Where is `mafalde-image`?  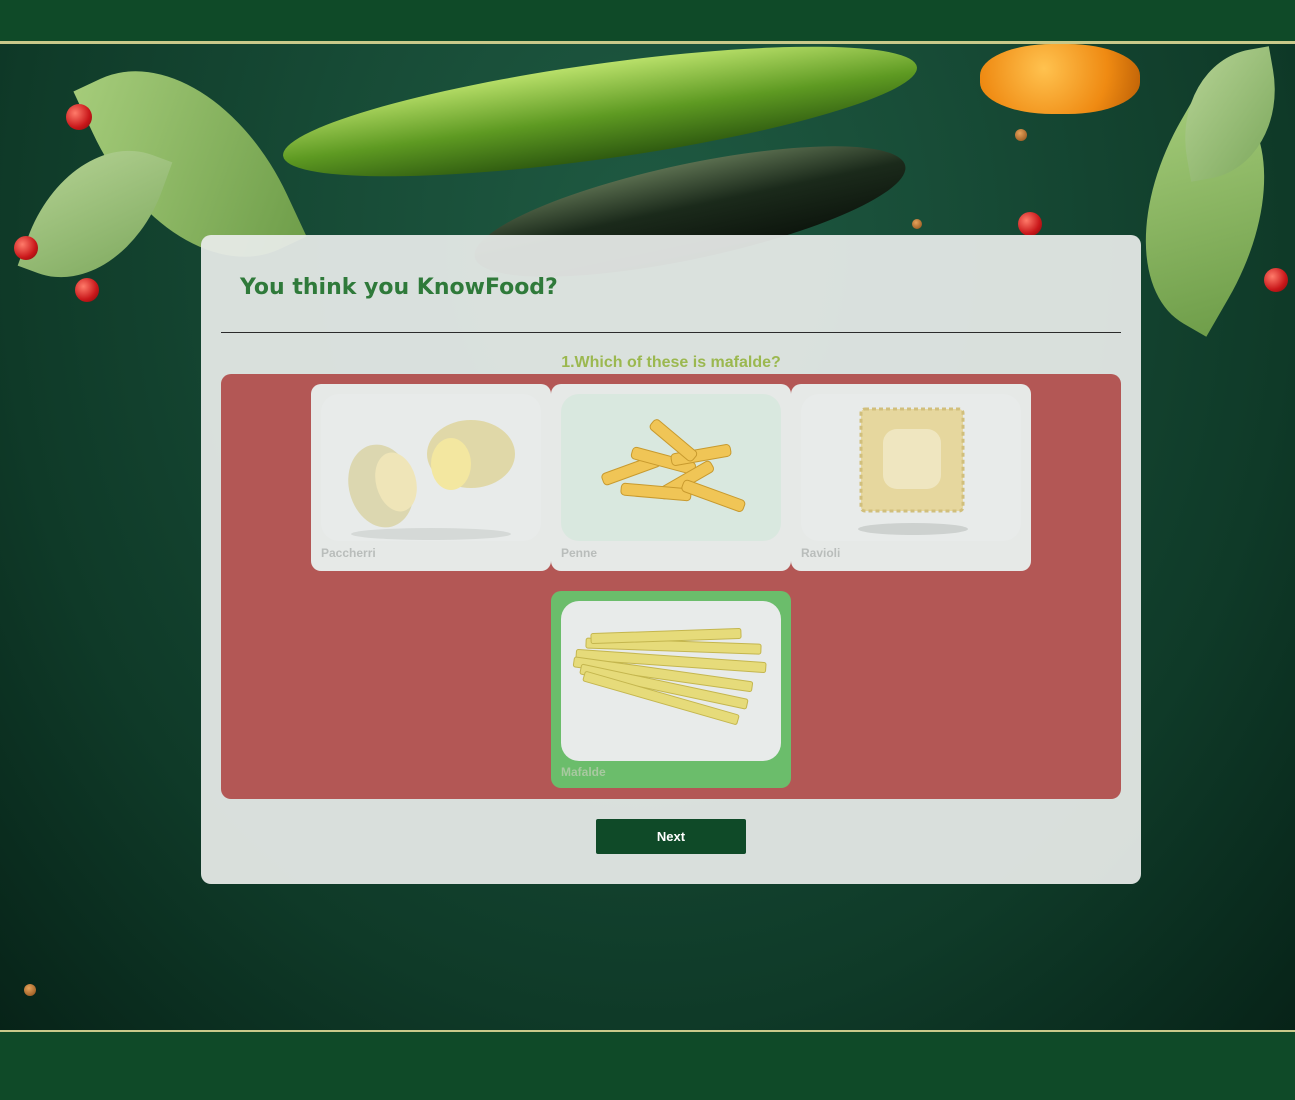 mafalde-image is located at coordinates (671, 681).